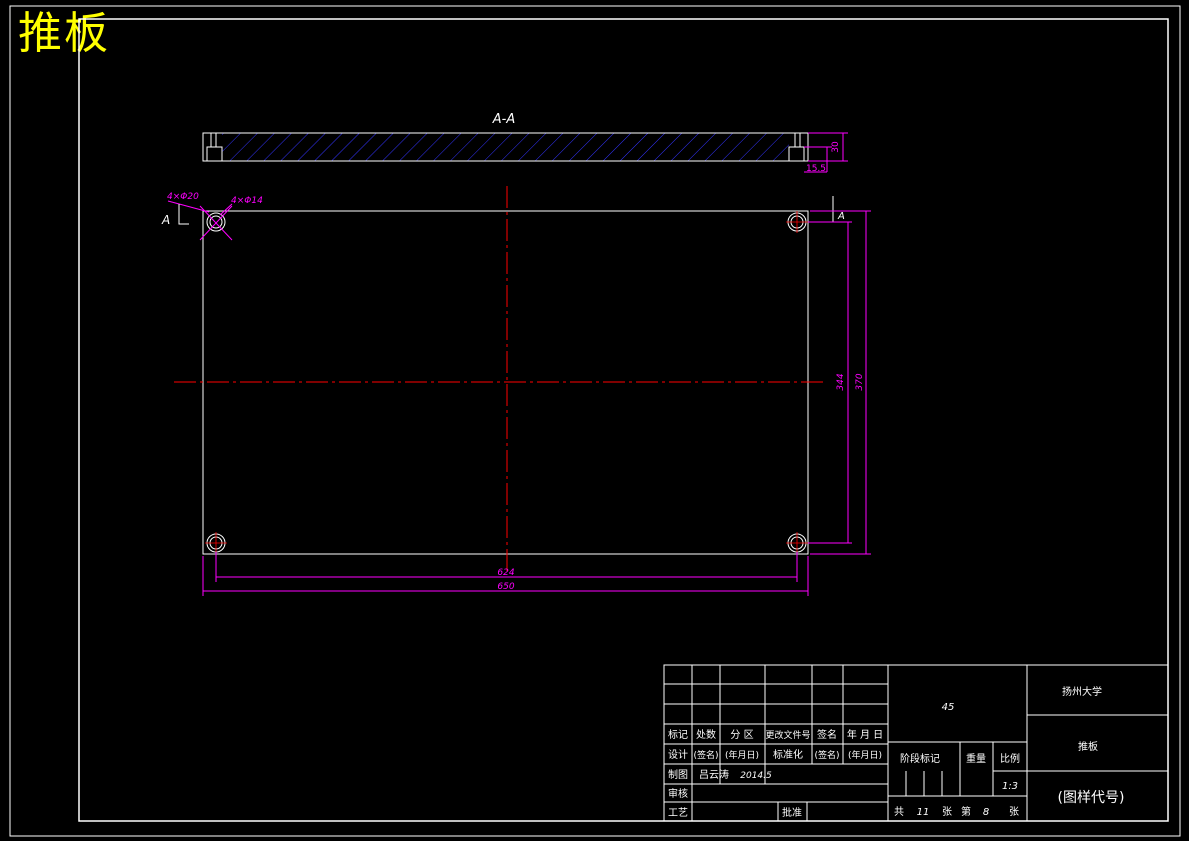 Image resolution: width=1189 pixels, height=841 pixels. Describe the element at coordinates (183, 197) in the screenshot. I see `hole-label-outer: 4×Φ20` at that location.